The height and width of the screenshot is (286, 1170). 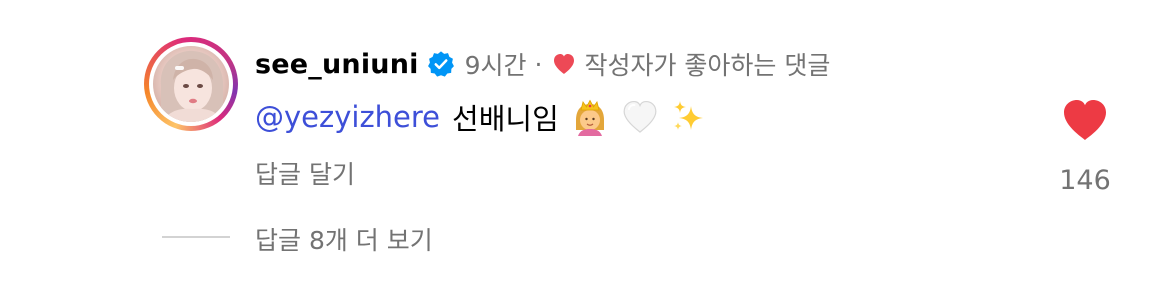 I want to click on comment-header: see_uniuni 9시간 · 작성자가 좋아하는 댓글, so click(x=542, y=64).